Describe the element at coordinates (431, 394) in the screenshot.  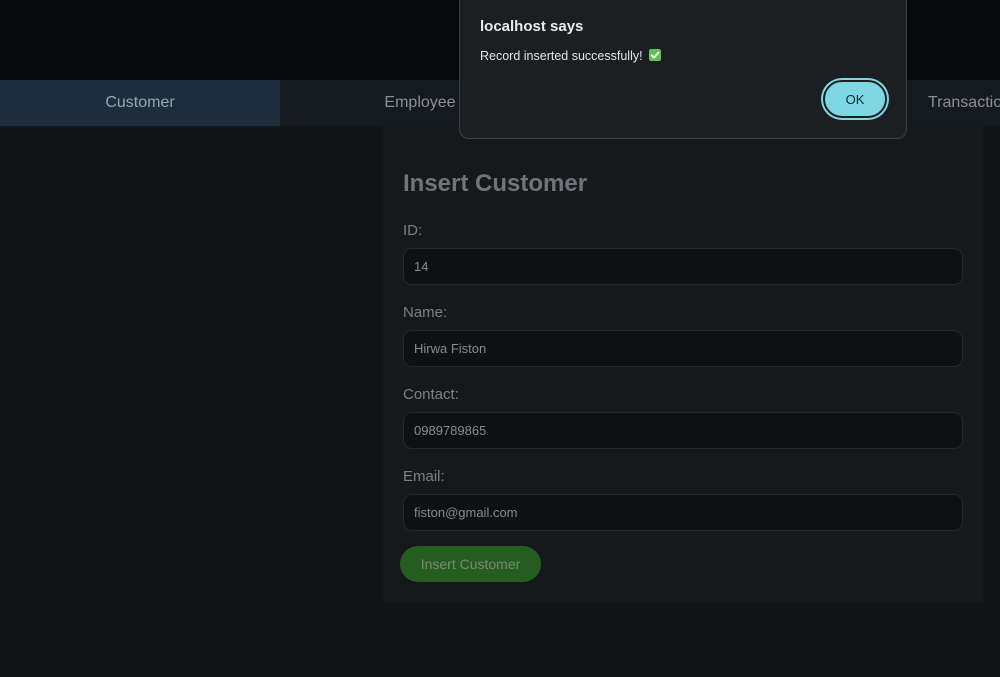
I see `contact-label: Contact:` at that location.